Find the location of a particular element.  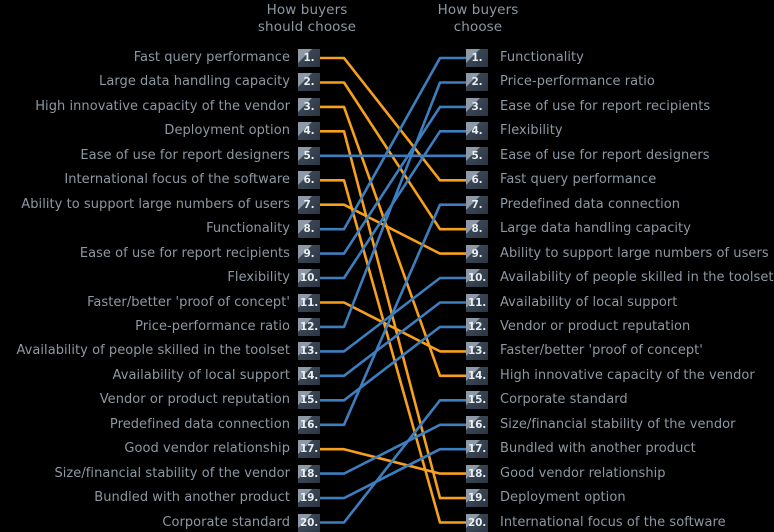

left-rank-badge: 1. is located at coordinates (309, 58).